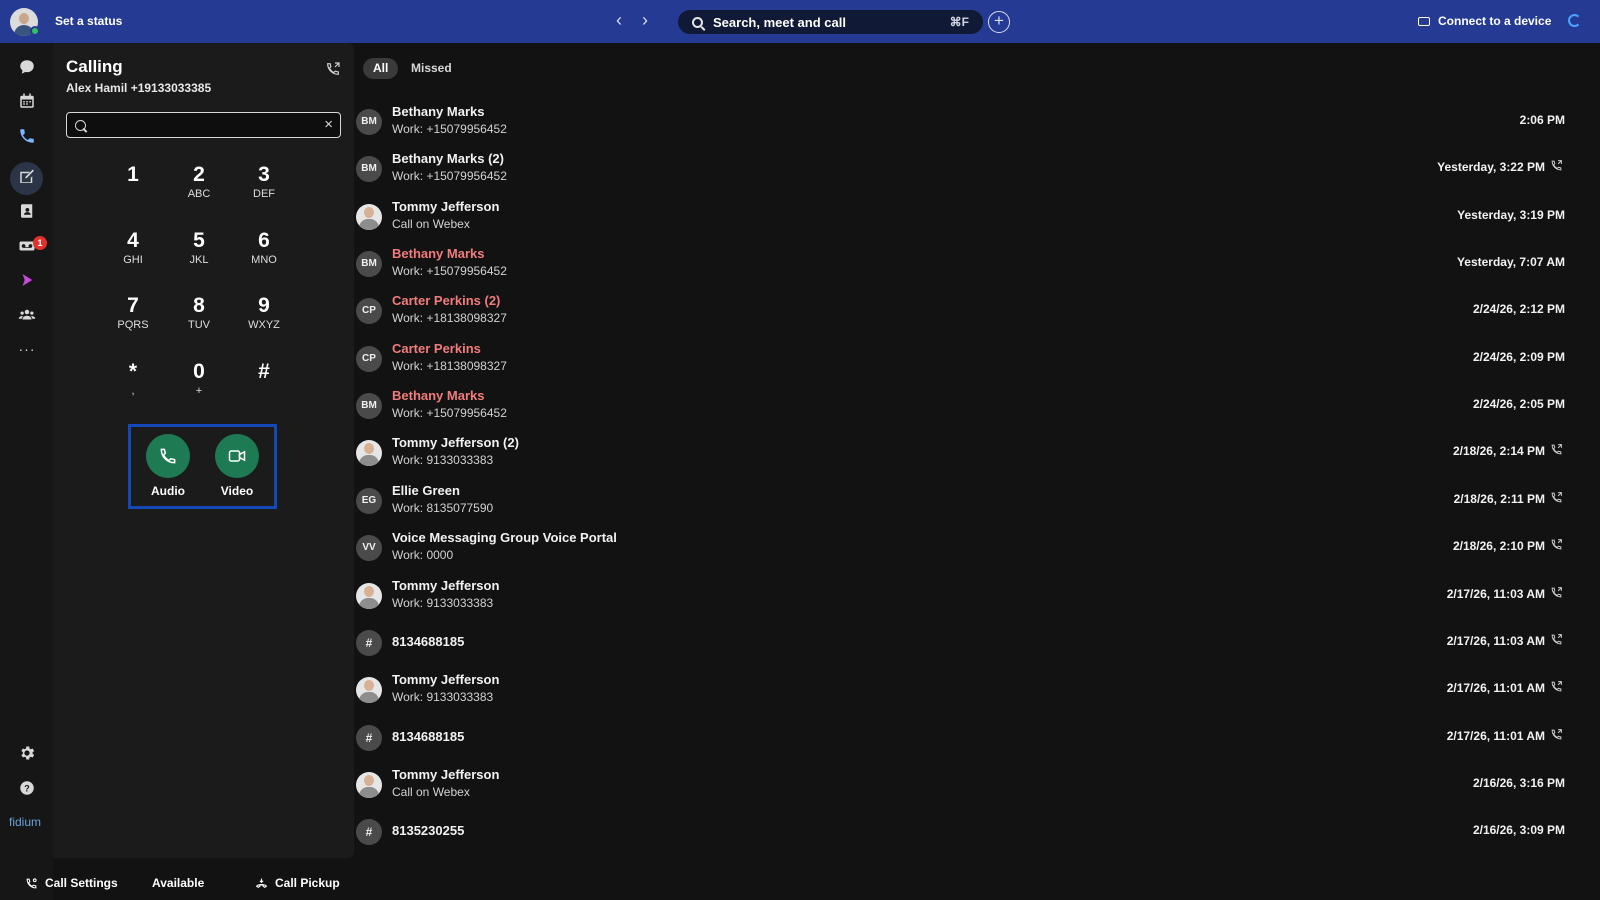 The height and width of the screenshot is (900, 1600). Describe the element at coordinates (25, 822) in the screenshot. I see `brand-logo: fidium` at that location.